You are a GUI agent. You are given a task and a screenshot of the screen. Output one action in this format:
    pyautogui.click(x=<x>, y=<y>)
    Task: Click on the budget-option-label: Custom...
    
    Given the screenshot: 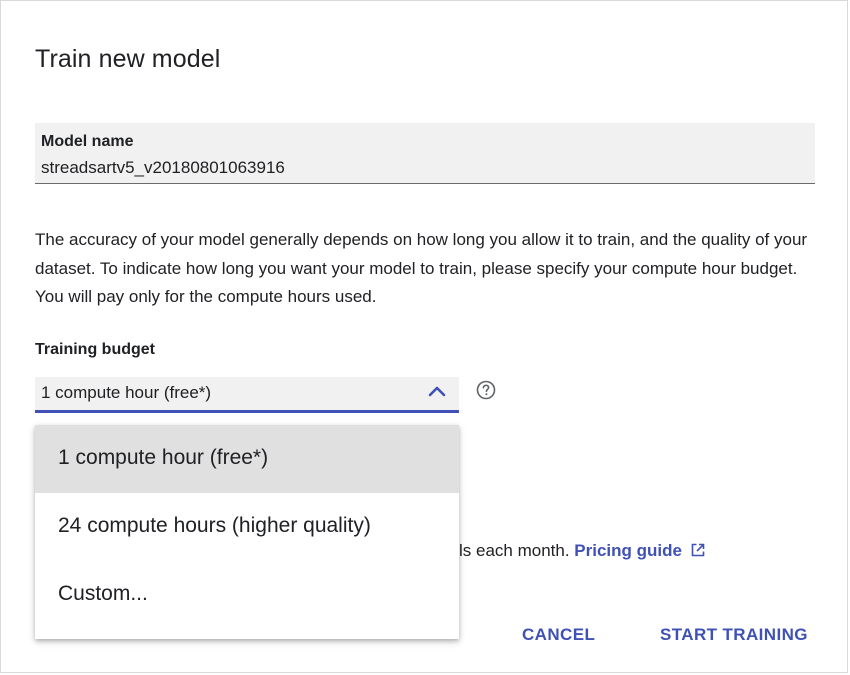 What is the action you would take?
    pyautogui.click(x=103, y=593)
    